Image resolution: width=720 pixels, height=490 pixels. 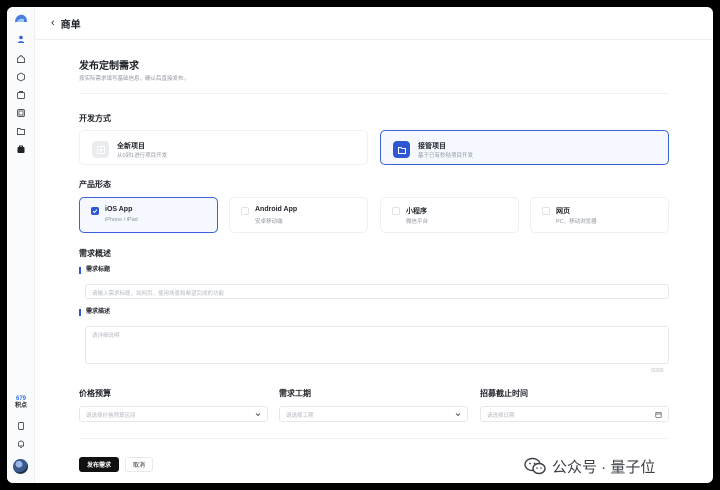 What do you see at coordinates (148, 215) in the screenshot?
I see `product-option-ios: iOS App iPhone / iPad` at bounding box center [148, 215].